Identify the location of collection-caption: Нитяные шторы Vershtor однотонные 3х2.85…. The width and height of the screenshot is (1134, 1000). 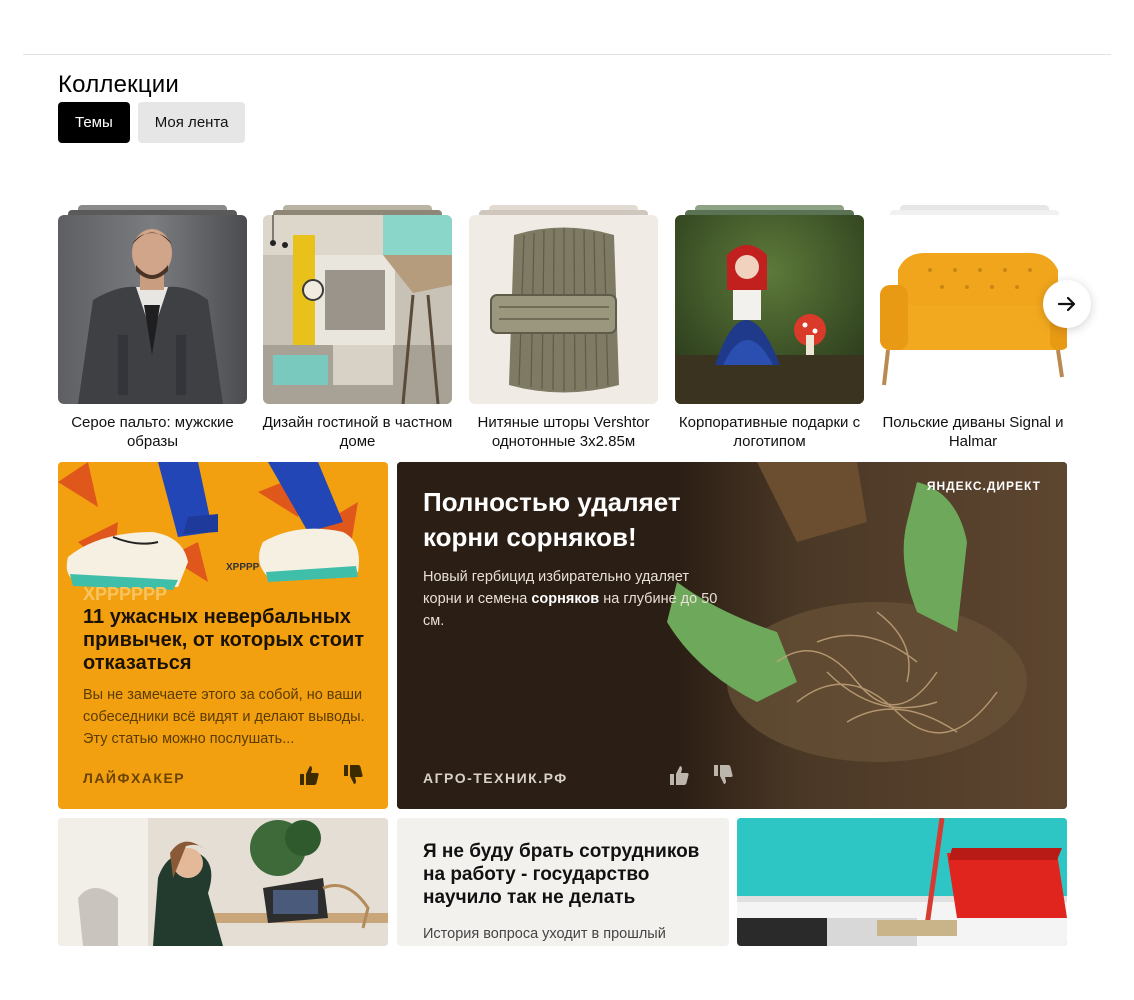
(563, 432).